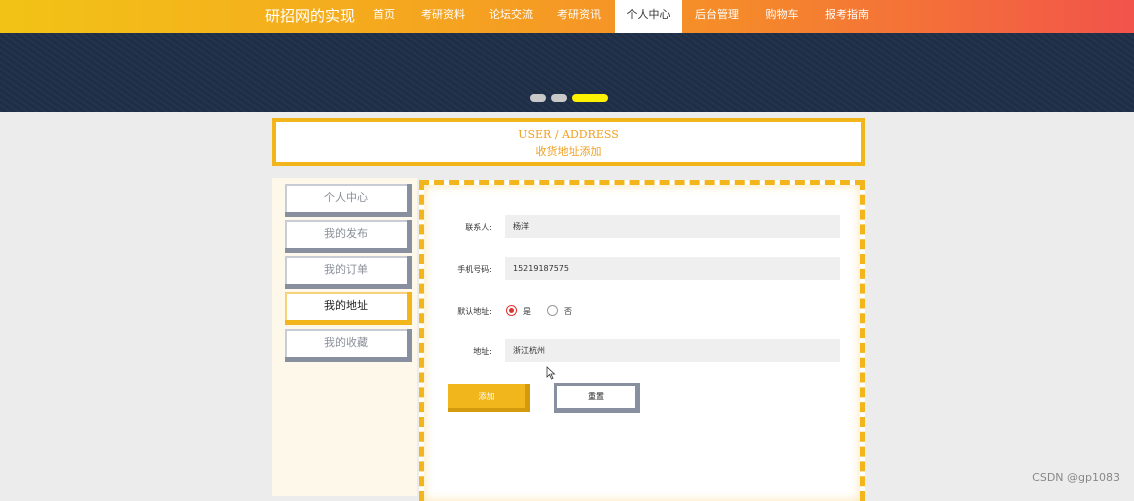 The width and height of the screenshot is (1134, 501). I want to click on default-yes-label: 是, so click(527, 311).